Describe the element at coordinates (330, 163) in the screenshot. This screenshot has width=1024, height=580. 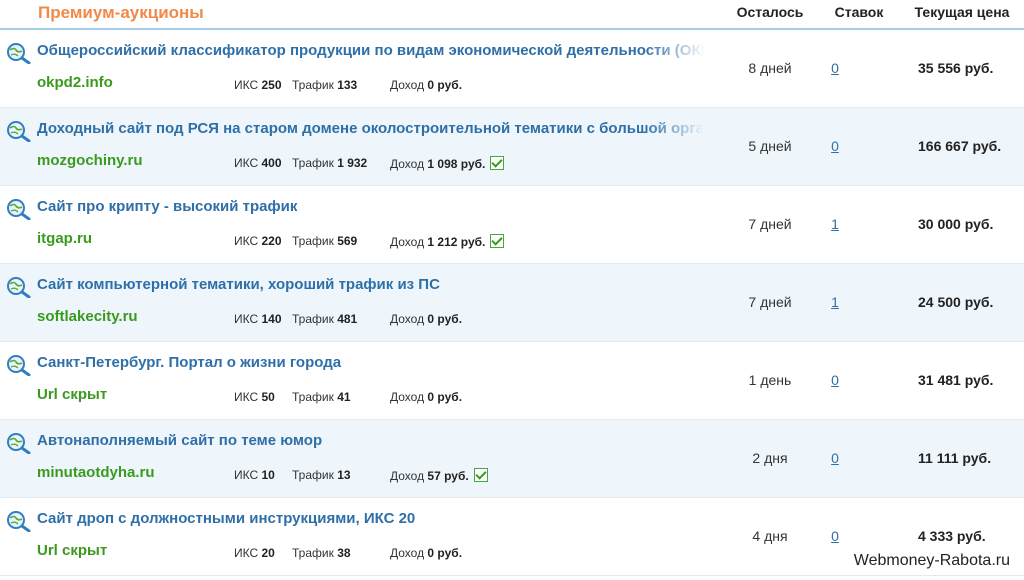
I see `traffic-stat: Трафик 1 932` at that location.